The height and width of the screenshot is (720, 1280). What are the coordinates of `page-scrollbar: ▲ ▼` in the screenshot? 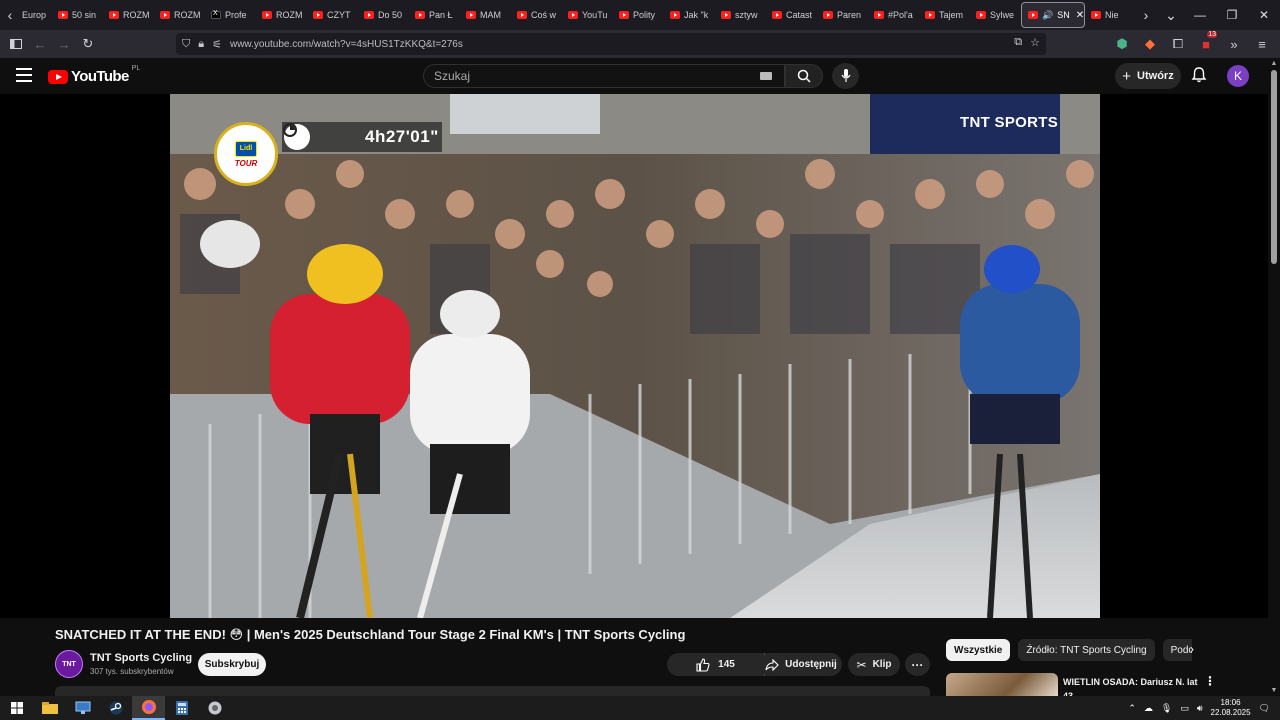 It's located at (1274, 377).